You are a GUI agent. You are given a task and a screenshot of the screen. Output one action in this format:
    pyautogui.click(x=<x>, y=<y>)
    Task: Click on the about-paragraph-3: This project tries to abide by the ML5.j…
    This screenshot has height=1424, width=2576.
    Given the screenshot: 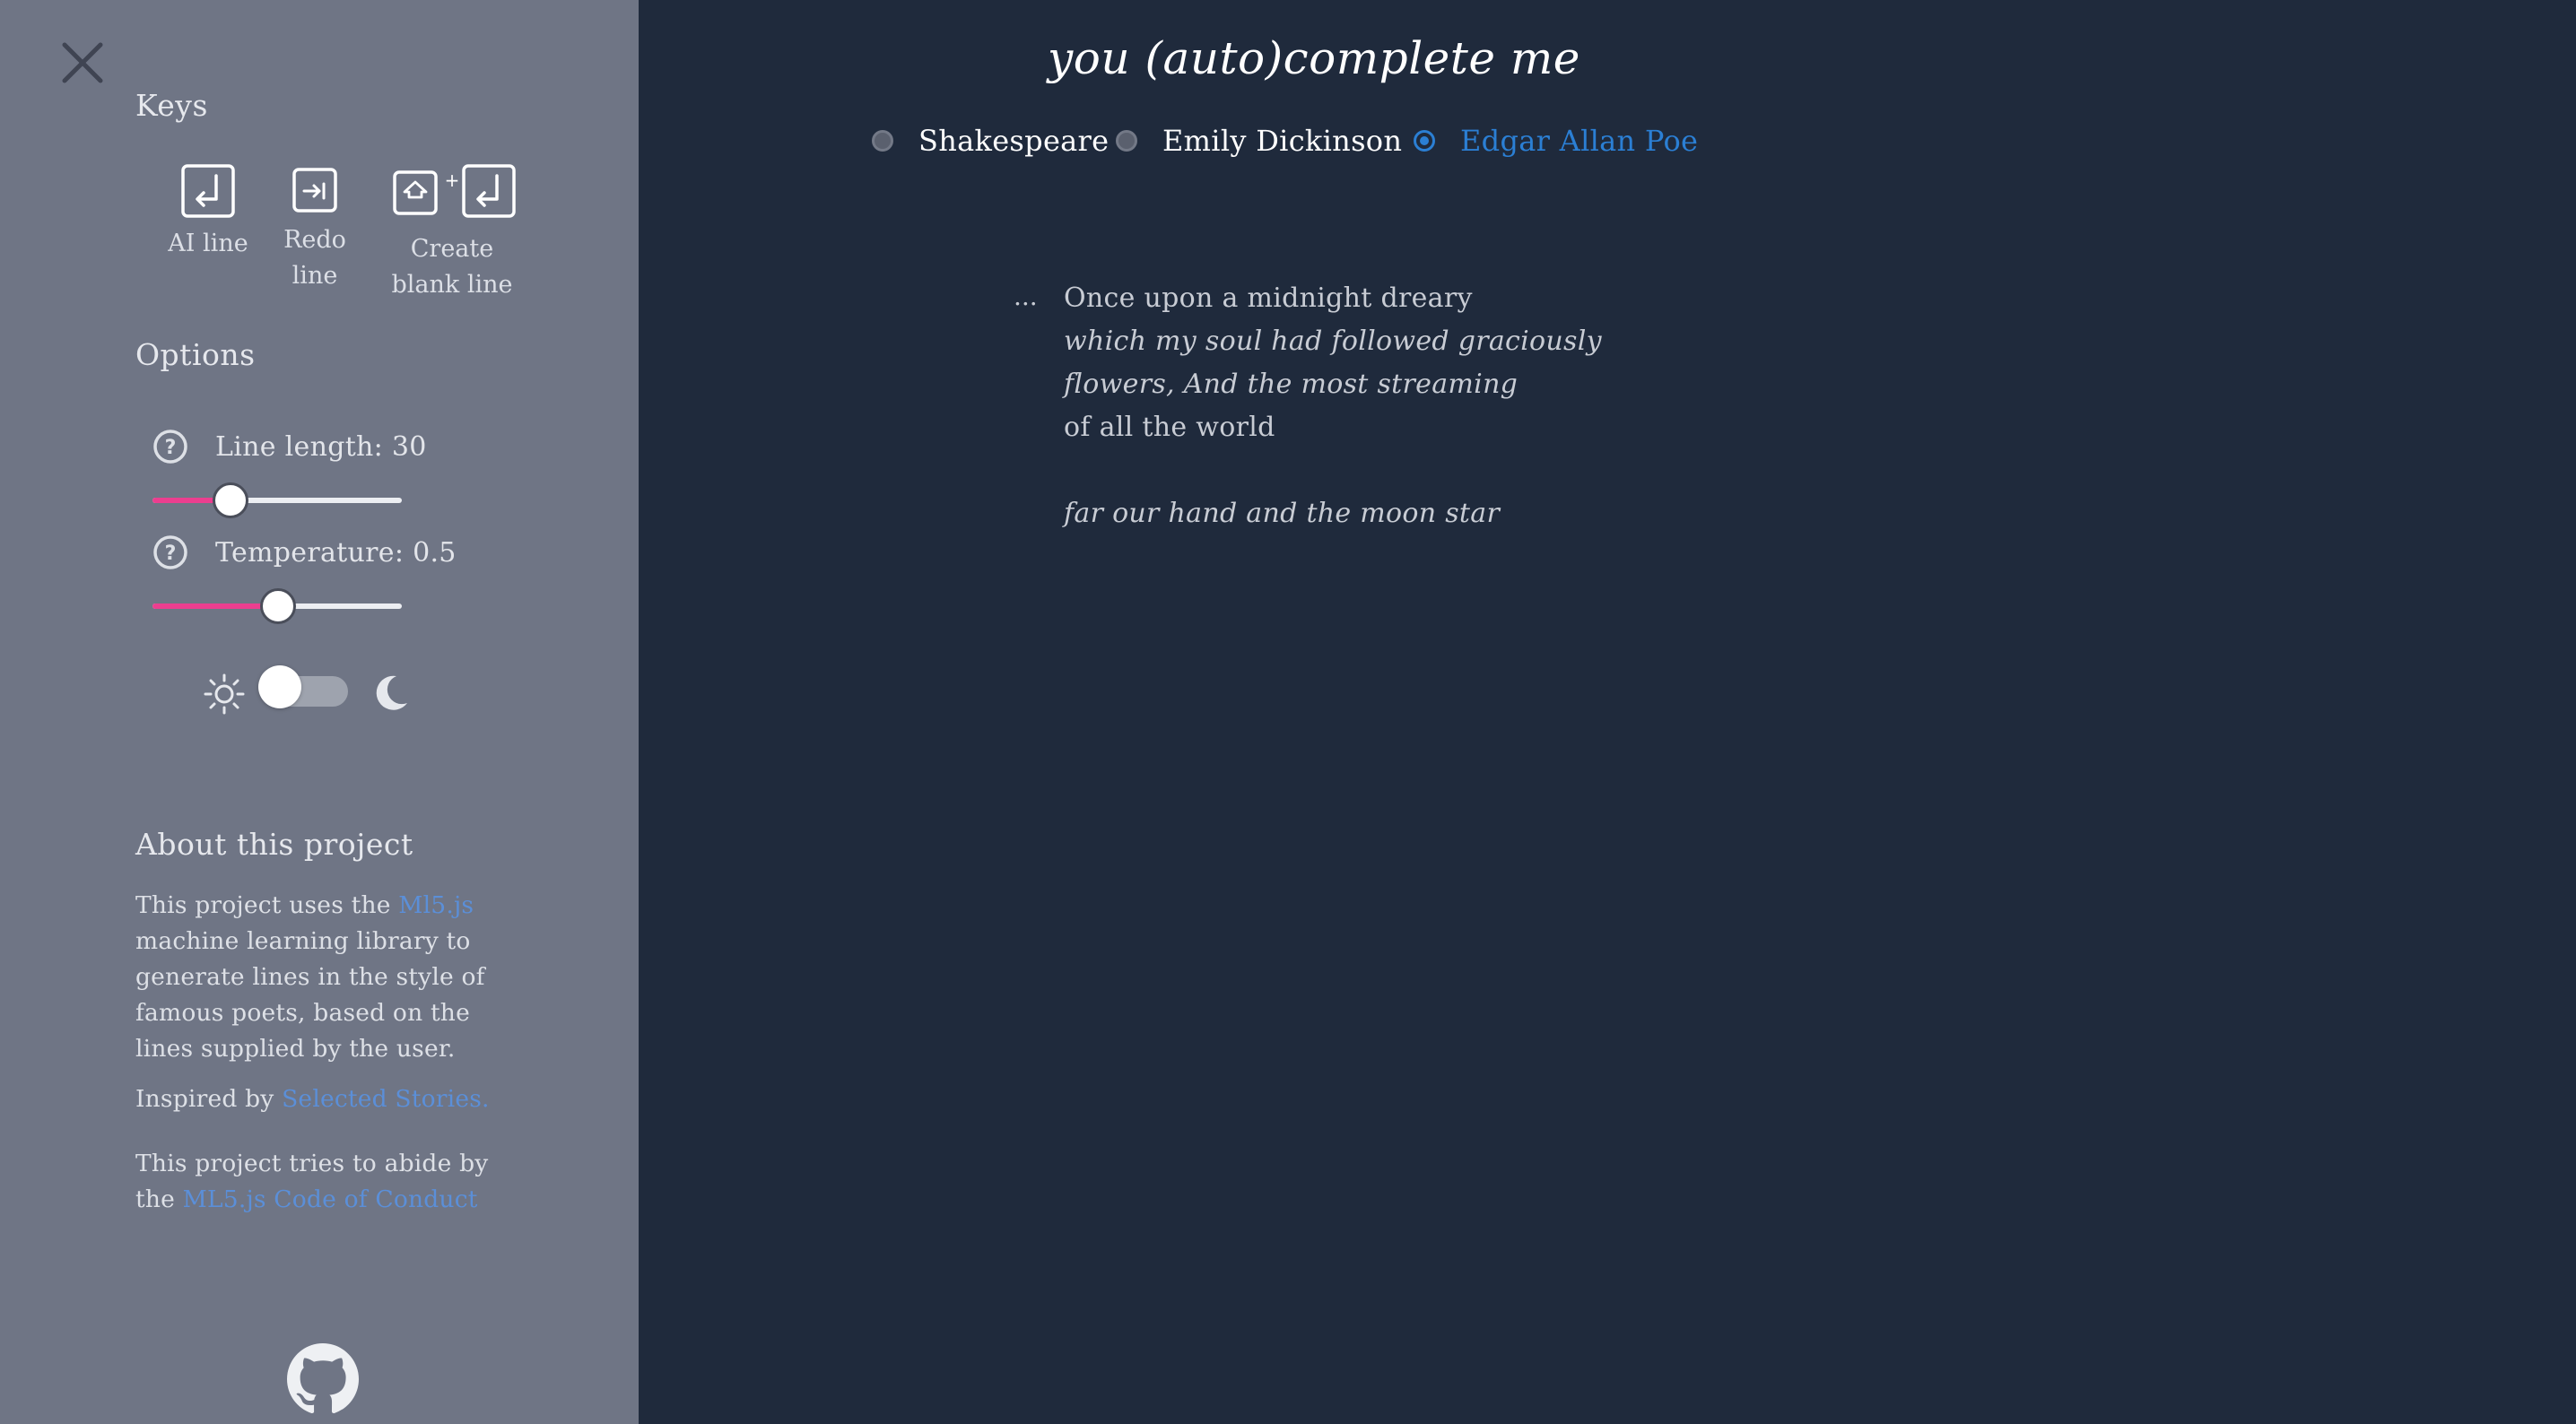 What is the action you would take?
    pyautogui.click(x=323, y=1182)
    